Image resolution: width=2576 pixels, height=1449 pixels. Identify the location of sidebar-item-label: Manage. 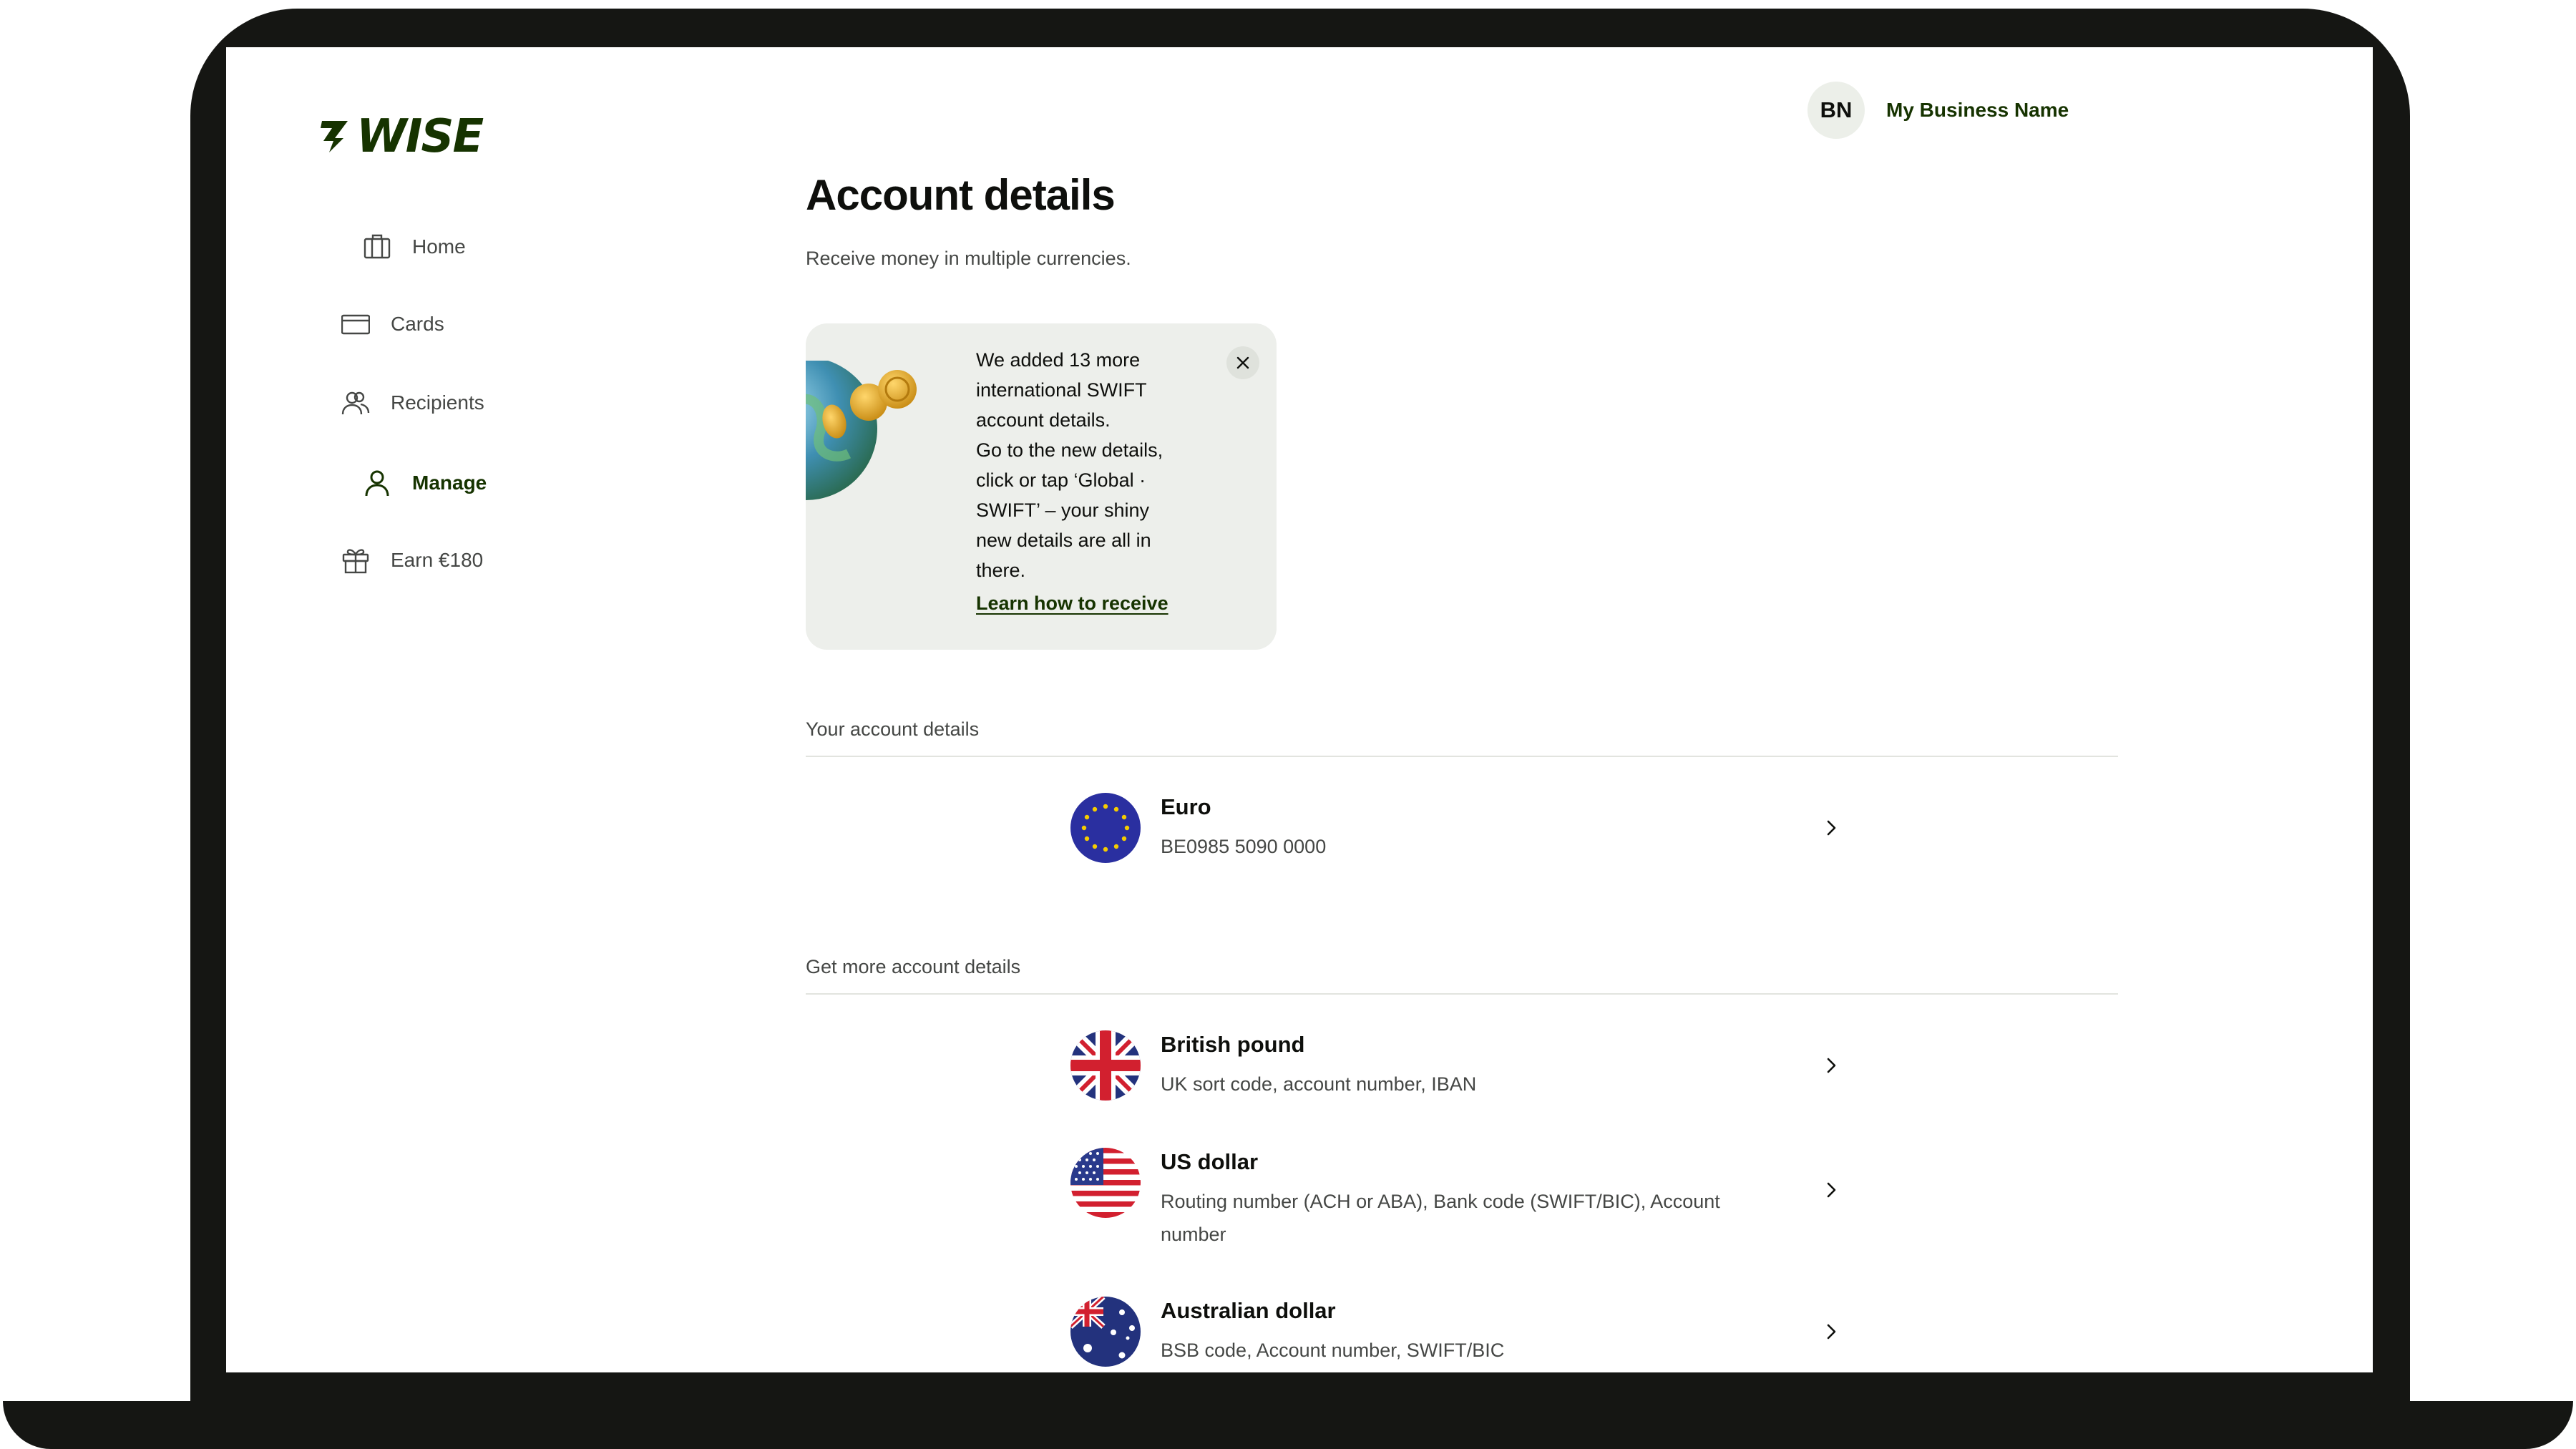
(449, 483).